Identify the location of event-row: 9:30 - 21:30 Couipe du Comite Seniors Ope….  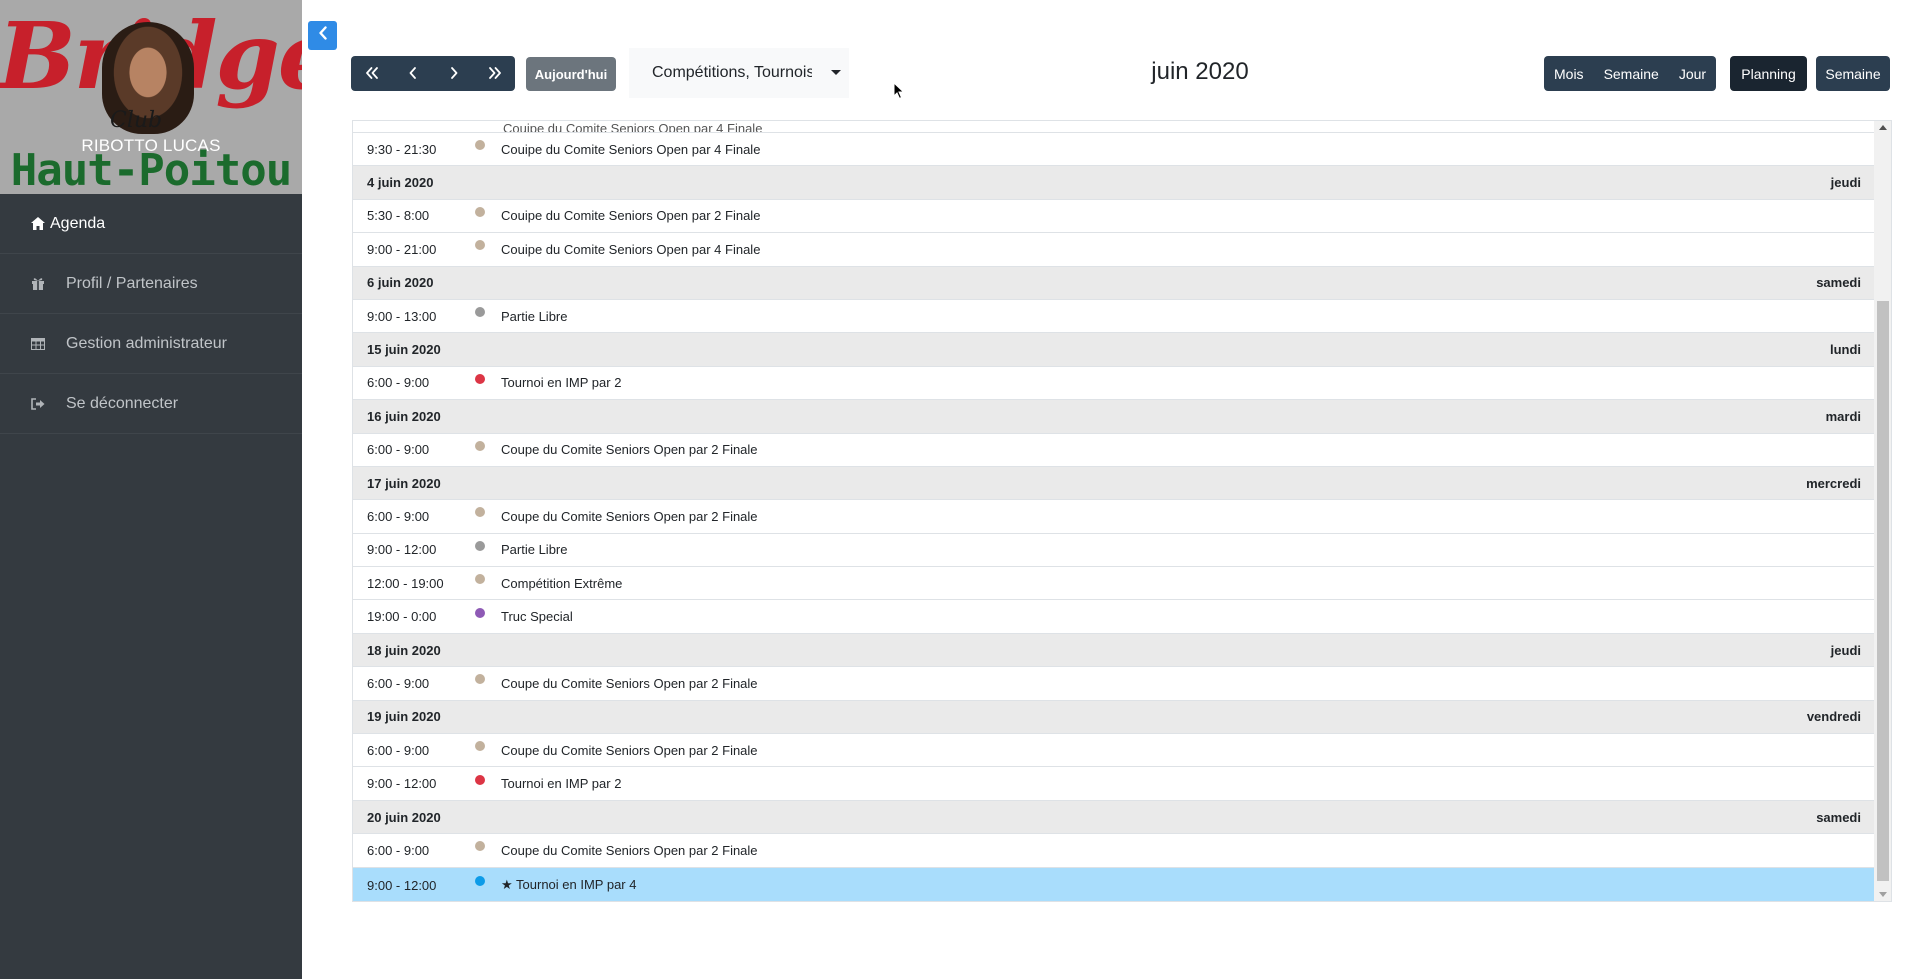
(1114, 150).